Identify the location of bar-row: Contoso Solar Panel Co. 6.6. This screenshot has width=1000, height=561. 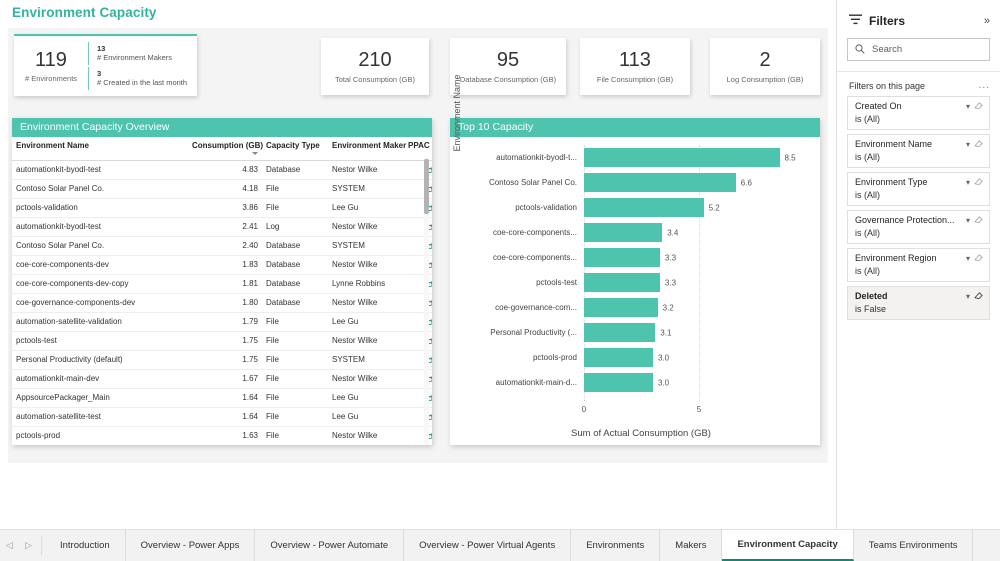
(641, 182).